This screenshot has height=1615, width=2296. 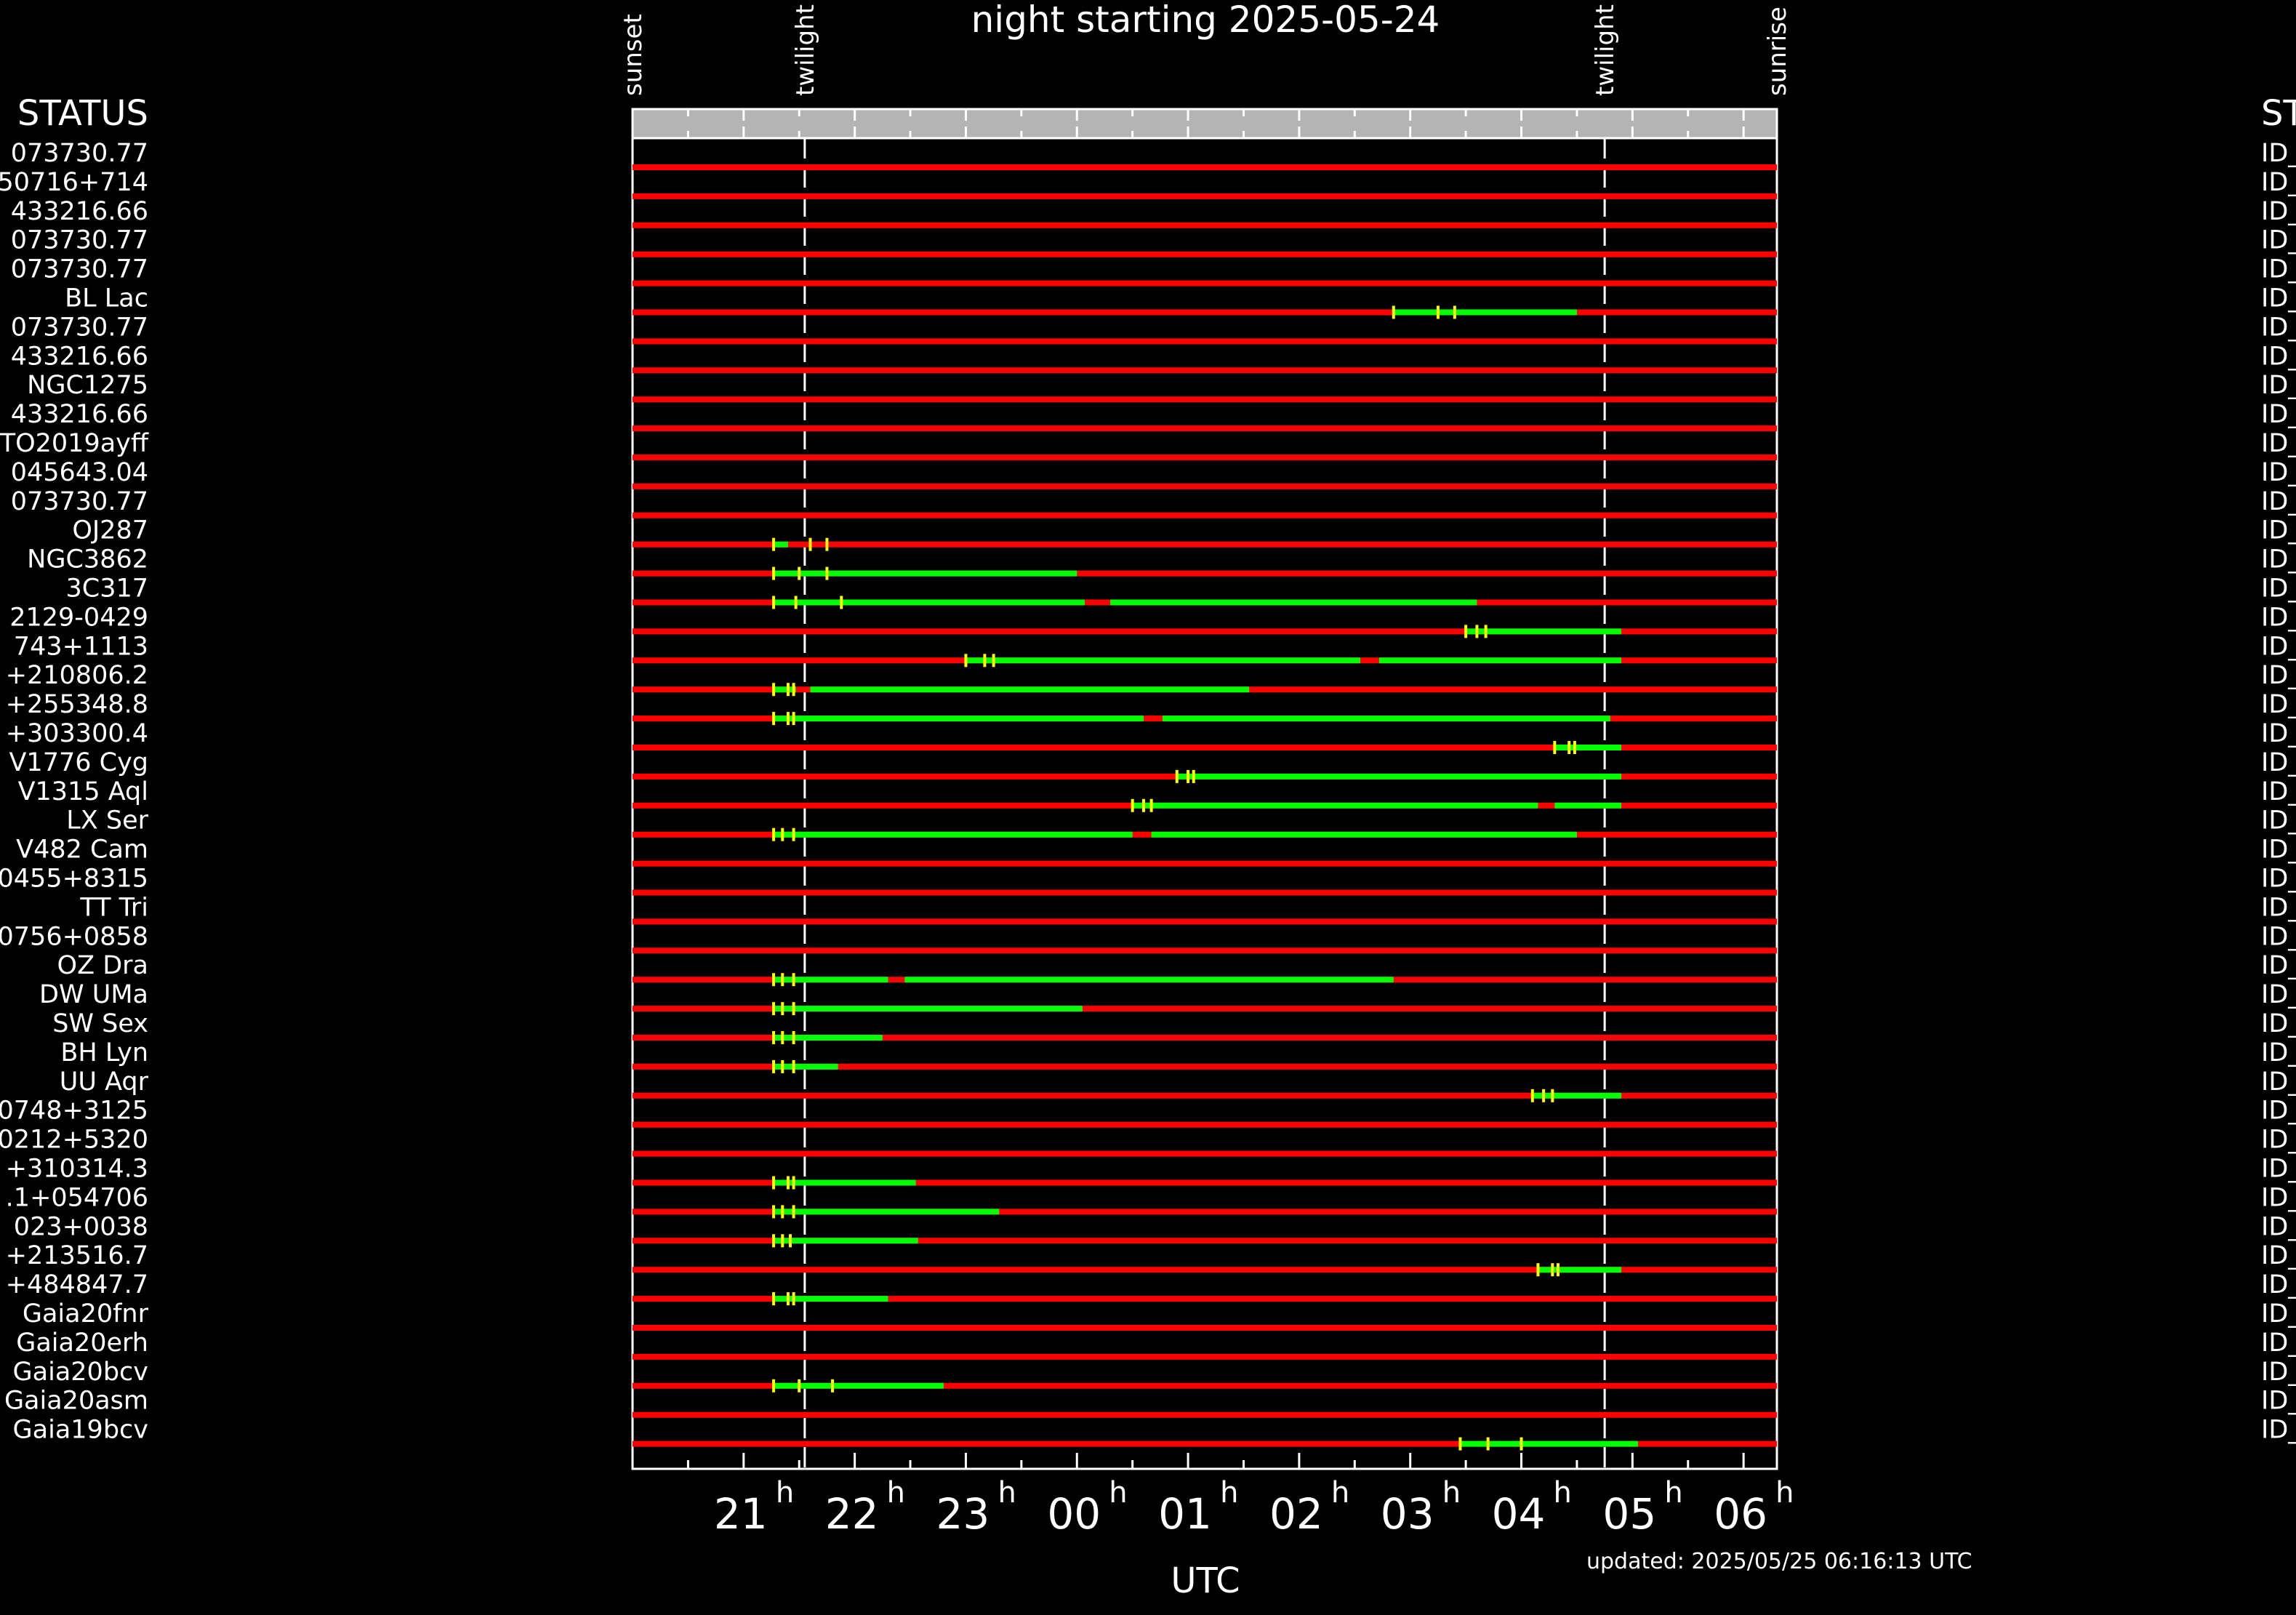 What do you see at coordinates (82, 1343) in the screenshot?
I see `target-label: Gaia20erh` at bounding box center [82, 1343].